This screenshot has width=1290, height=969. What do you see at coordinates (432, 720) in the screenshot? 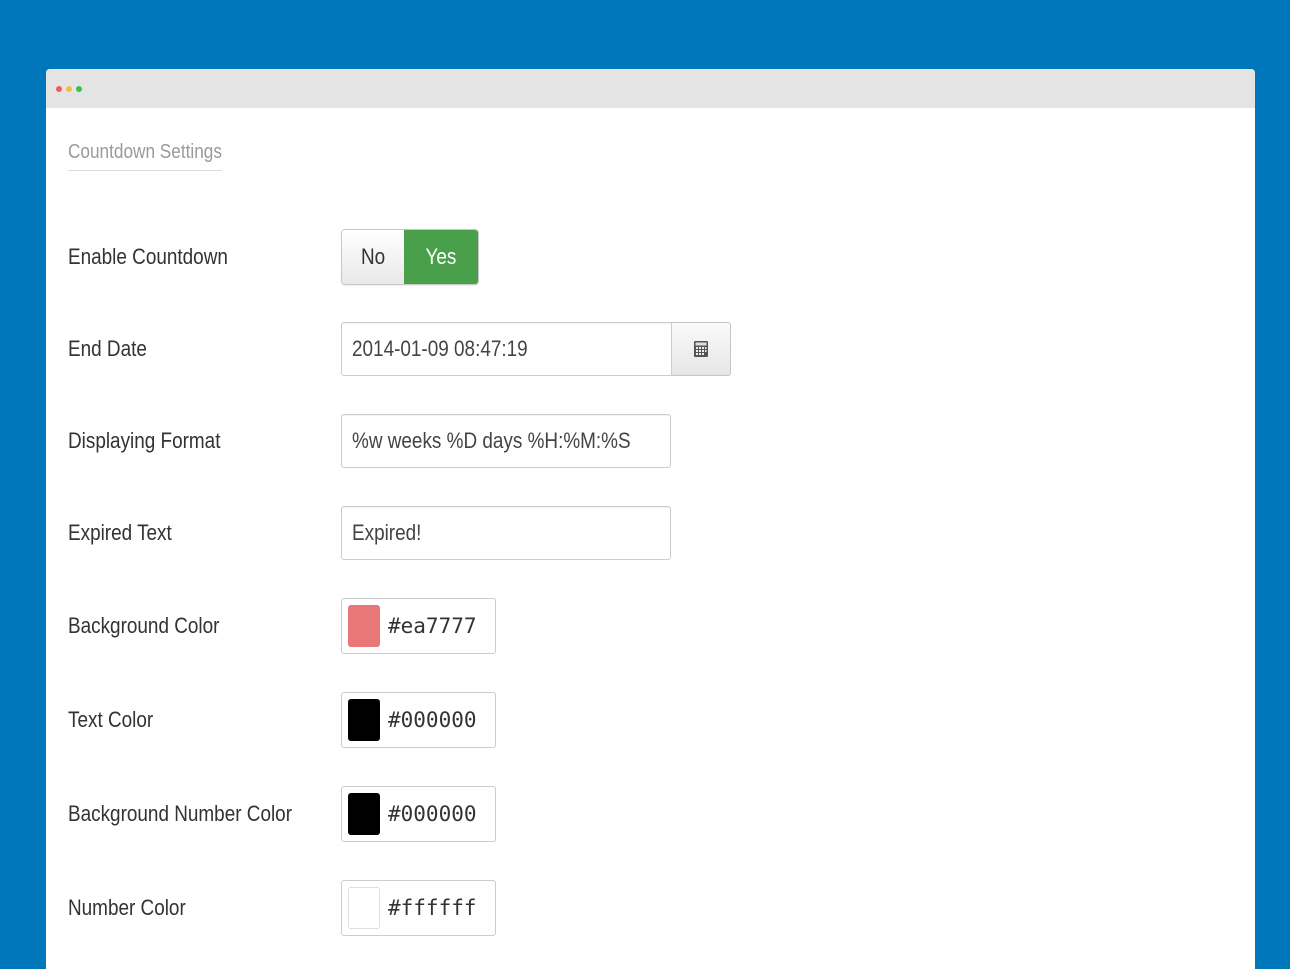
I see `text-color-value: #000000` at bounding box center [432, 720].